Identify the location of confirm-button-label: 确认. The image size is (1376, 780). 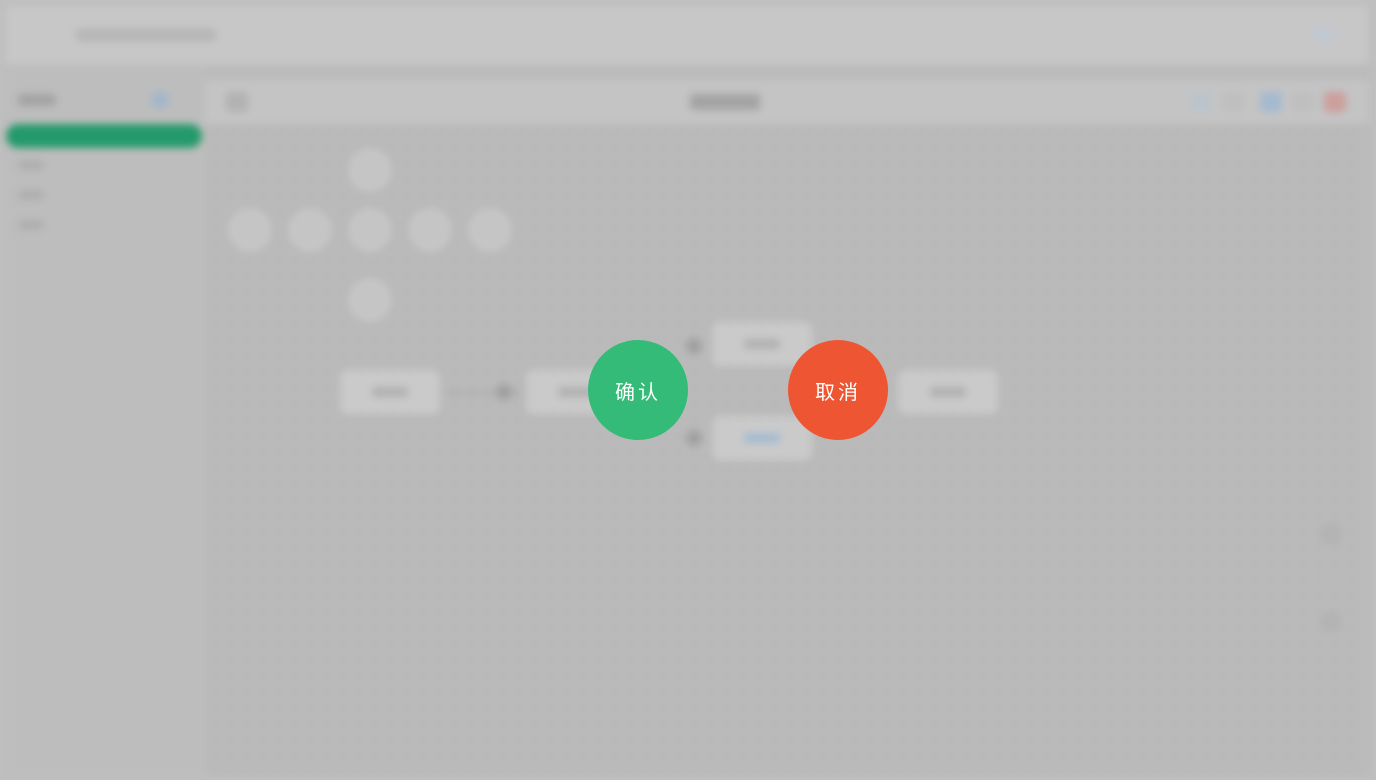
(638, 391).